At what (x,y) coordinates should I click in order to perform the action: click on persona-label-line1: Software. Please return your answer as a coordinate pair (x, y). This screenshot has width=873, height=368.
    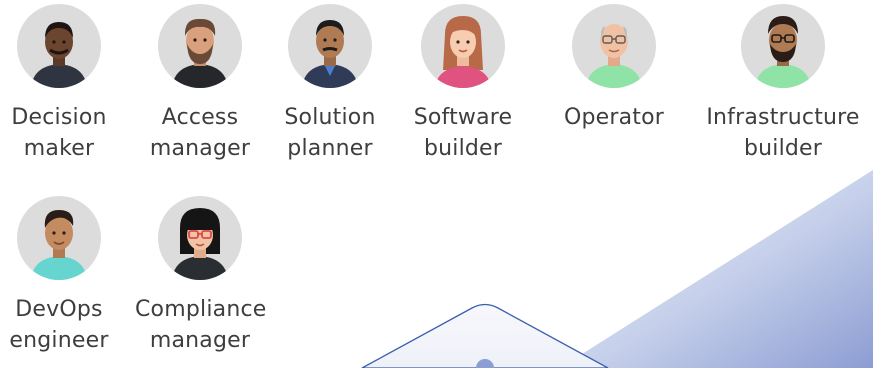
    Looking at the image, I should click on (463, 117).